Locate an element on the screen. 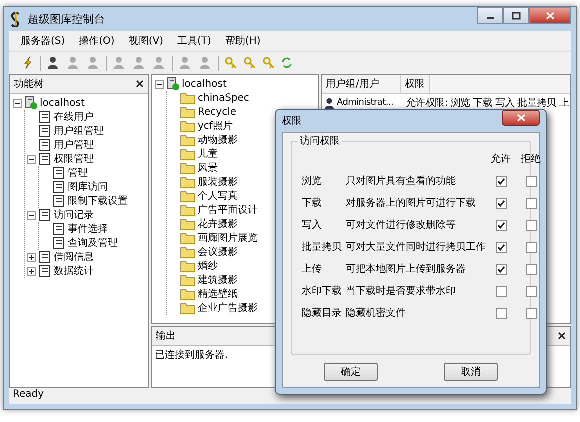 This screenshot has height=422, width=580. column-header: 拒绝 is located at coordinates (531, 159).